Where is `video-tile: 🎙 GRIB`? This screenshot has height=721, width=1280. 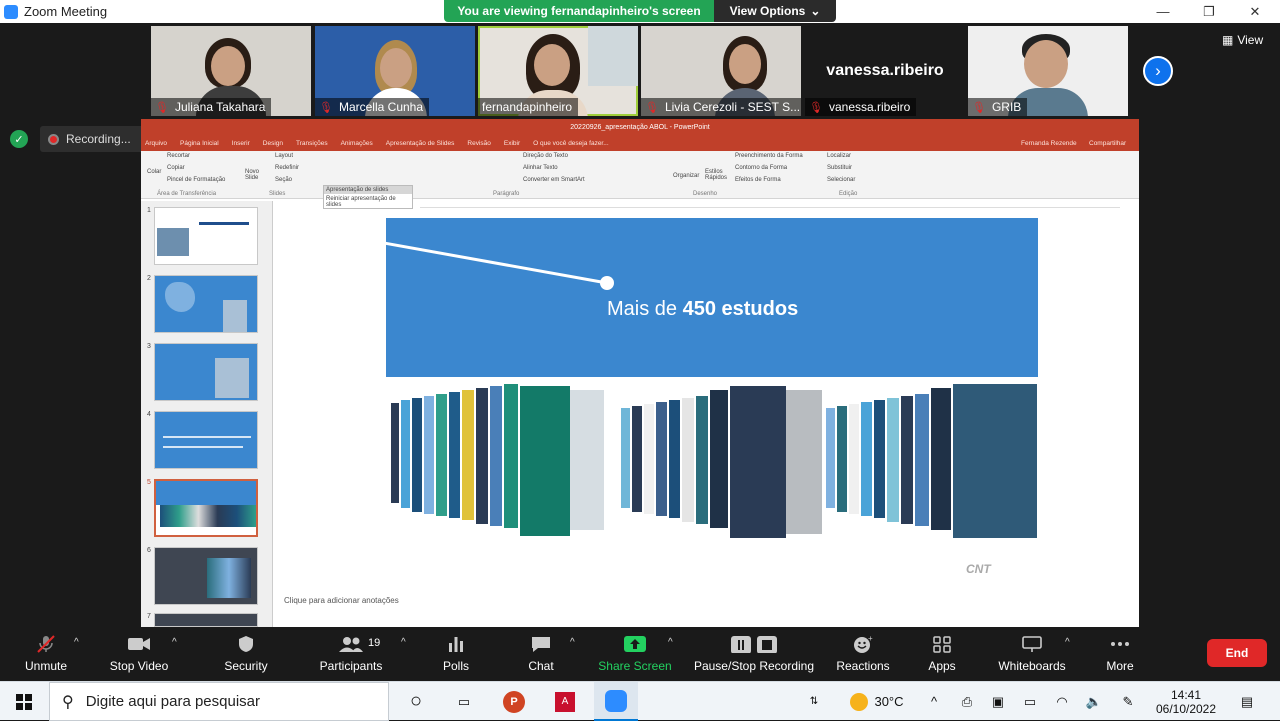 video-tile: 🎙 GRIB is located at coordinates (1048, 71).